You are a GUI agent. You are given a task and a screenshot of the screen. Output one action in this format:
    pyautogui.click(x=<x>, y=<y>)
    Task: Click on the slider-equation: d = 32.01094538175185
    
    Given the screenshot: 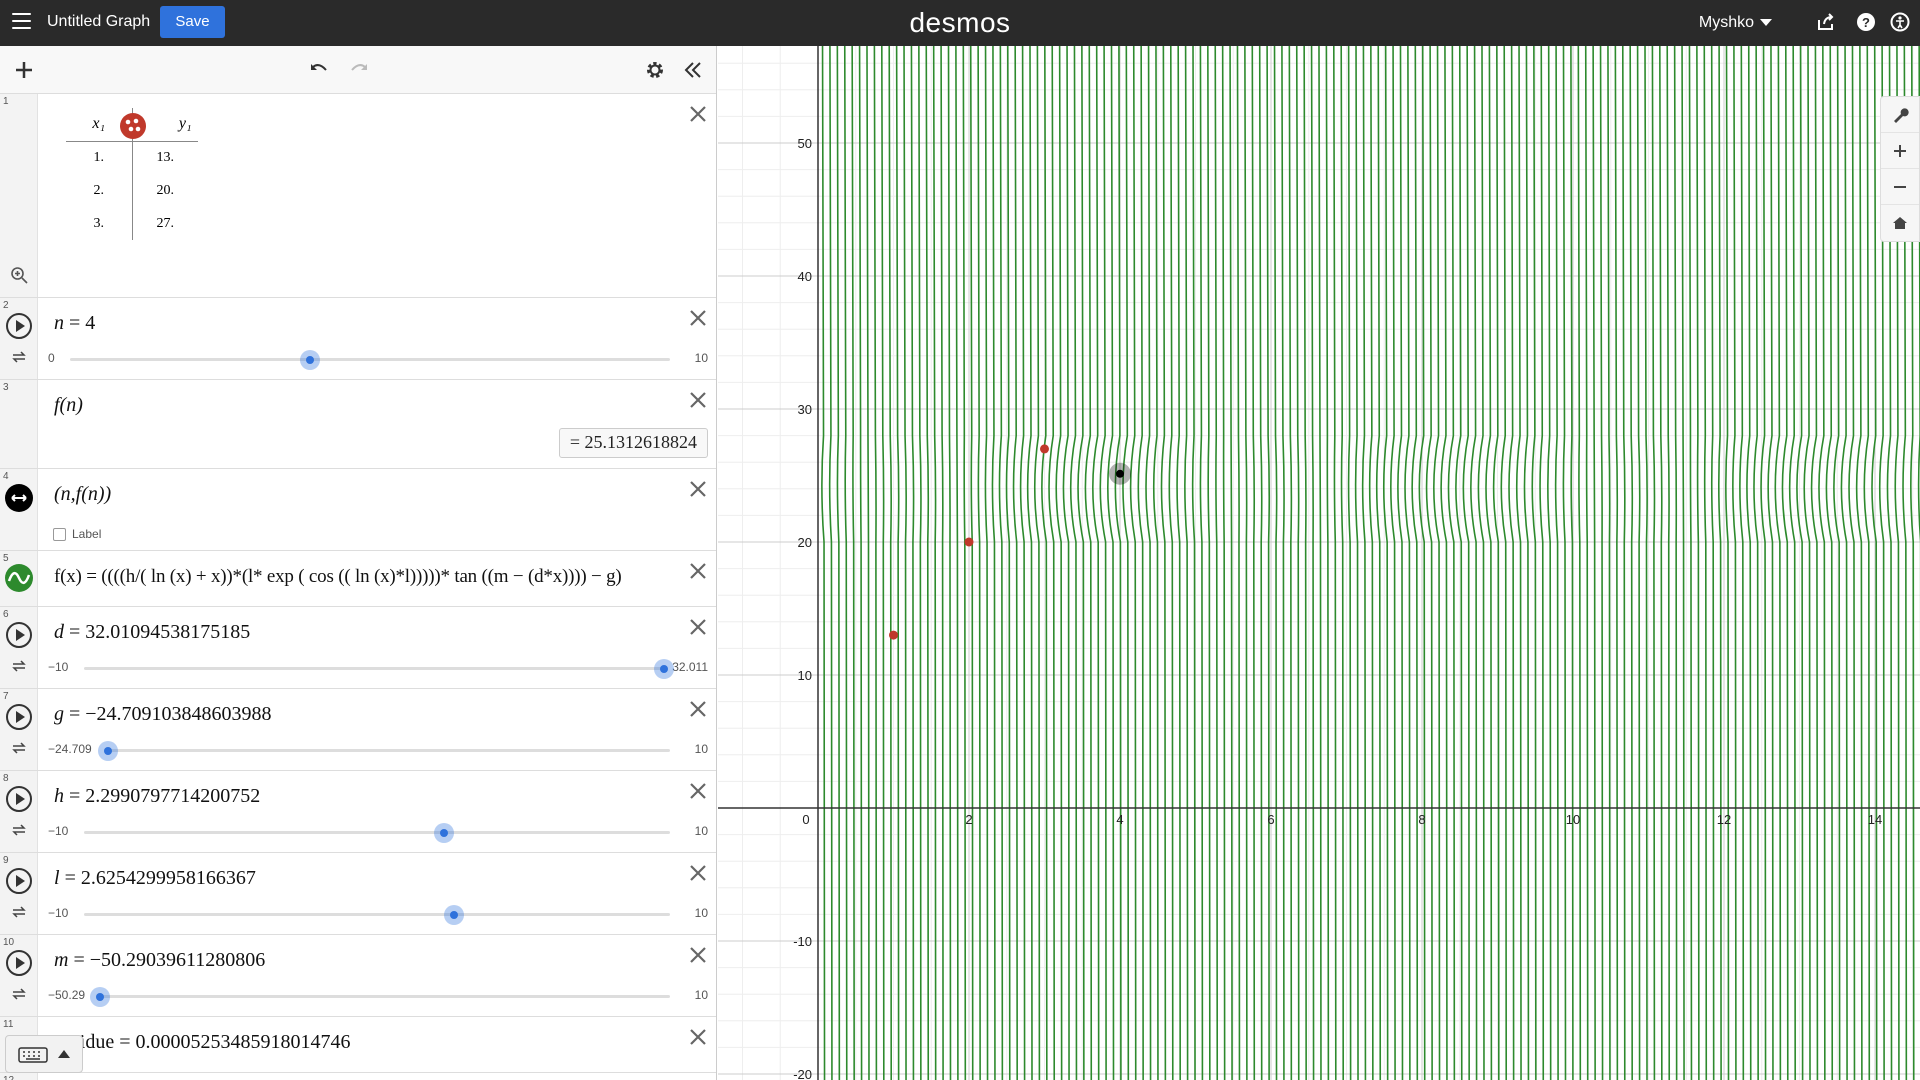 What is the action you would take?
    pyautogui.click(x=152, y=632)
    